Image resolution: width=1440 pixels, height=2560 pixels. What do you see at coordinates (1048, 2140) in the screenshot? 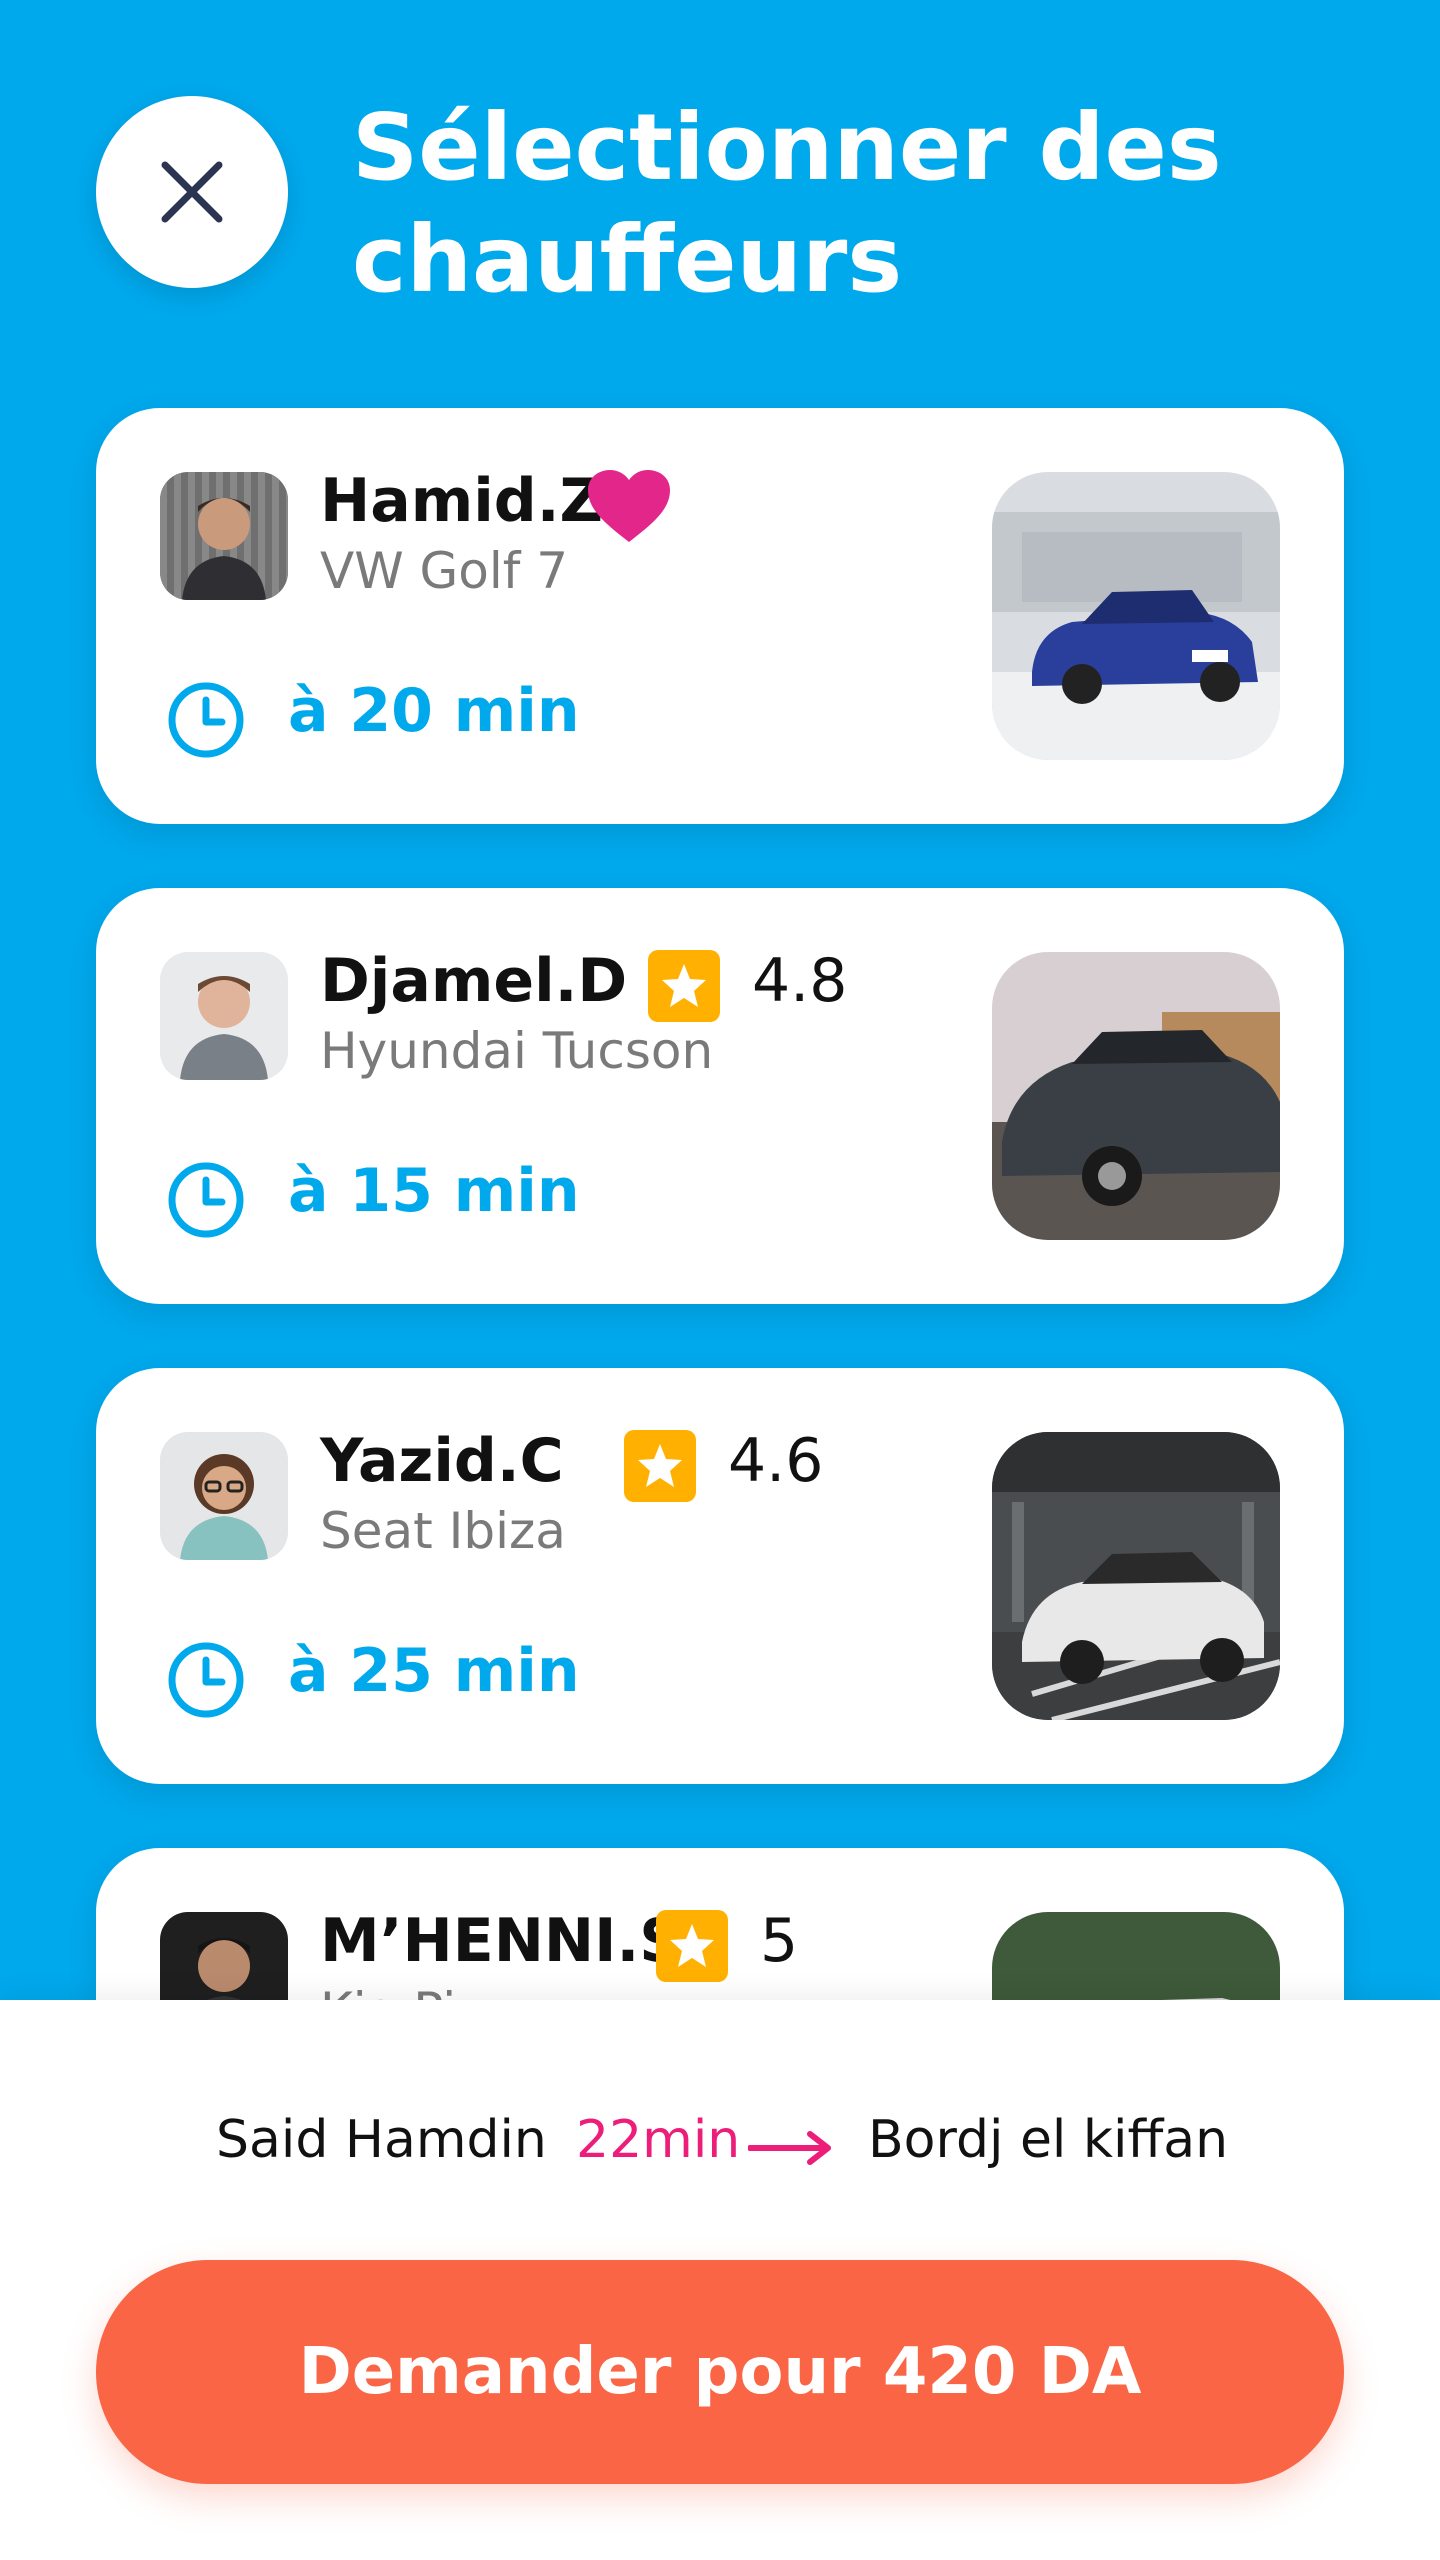
I see `route-destination: Bordj el kiffan` at bounding box center [1048, 2140].